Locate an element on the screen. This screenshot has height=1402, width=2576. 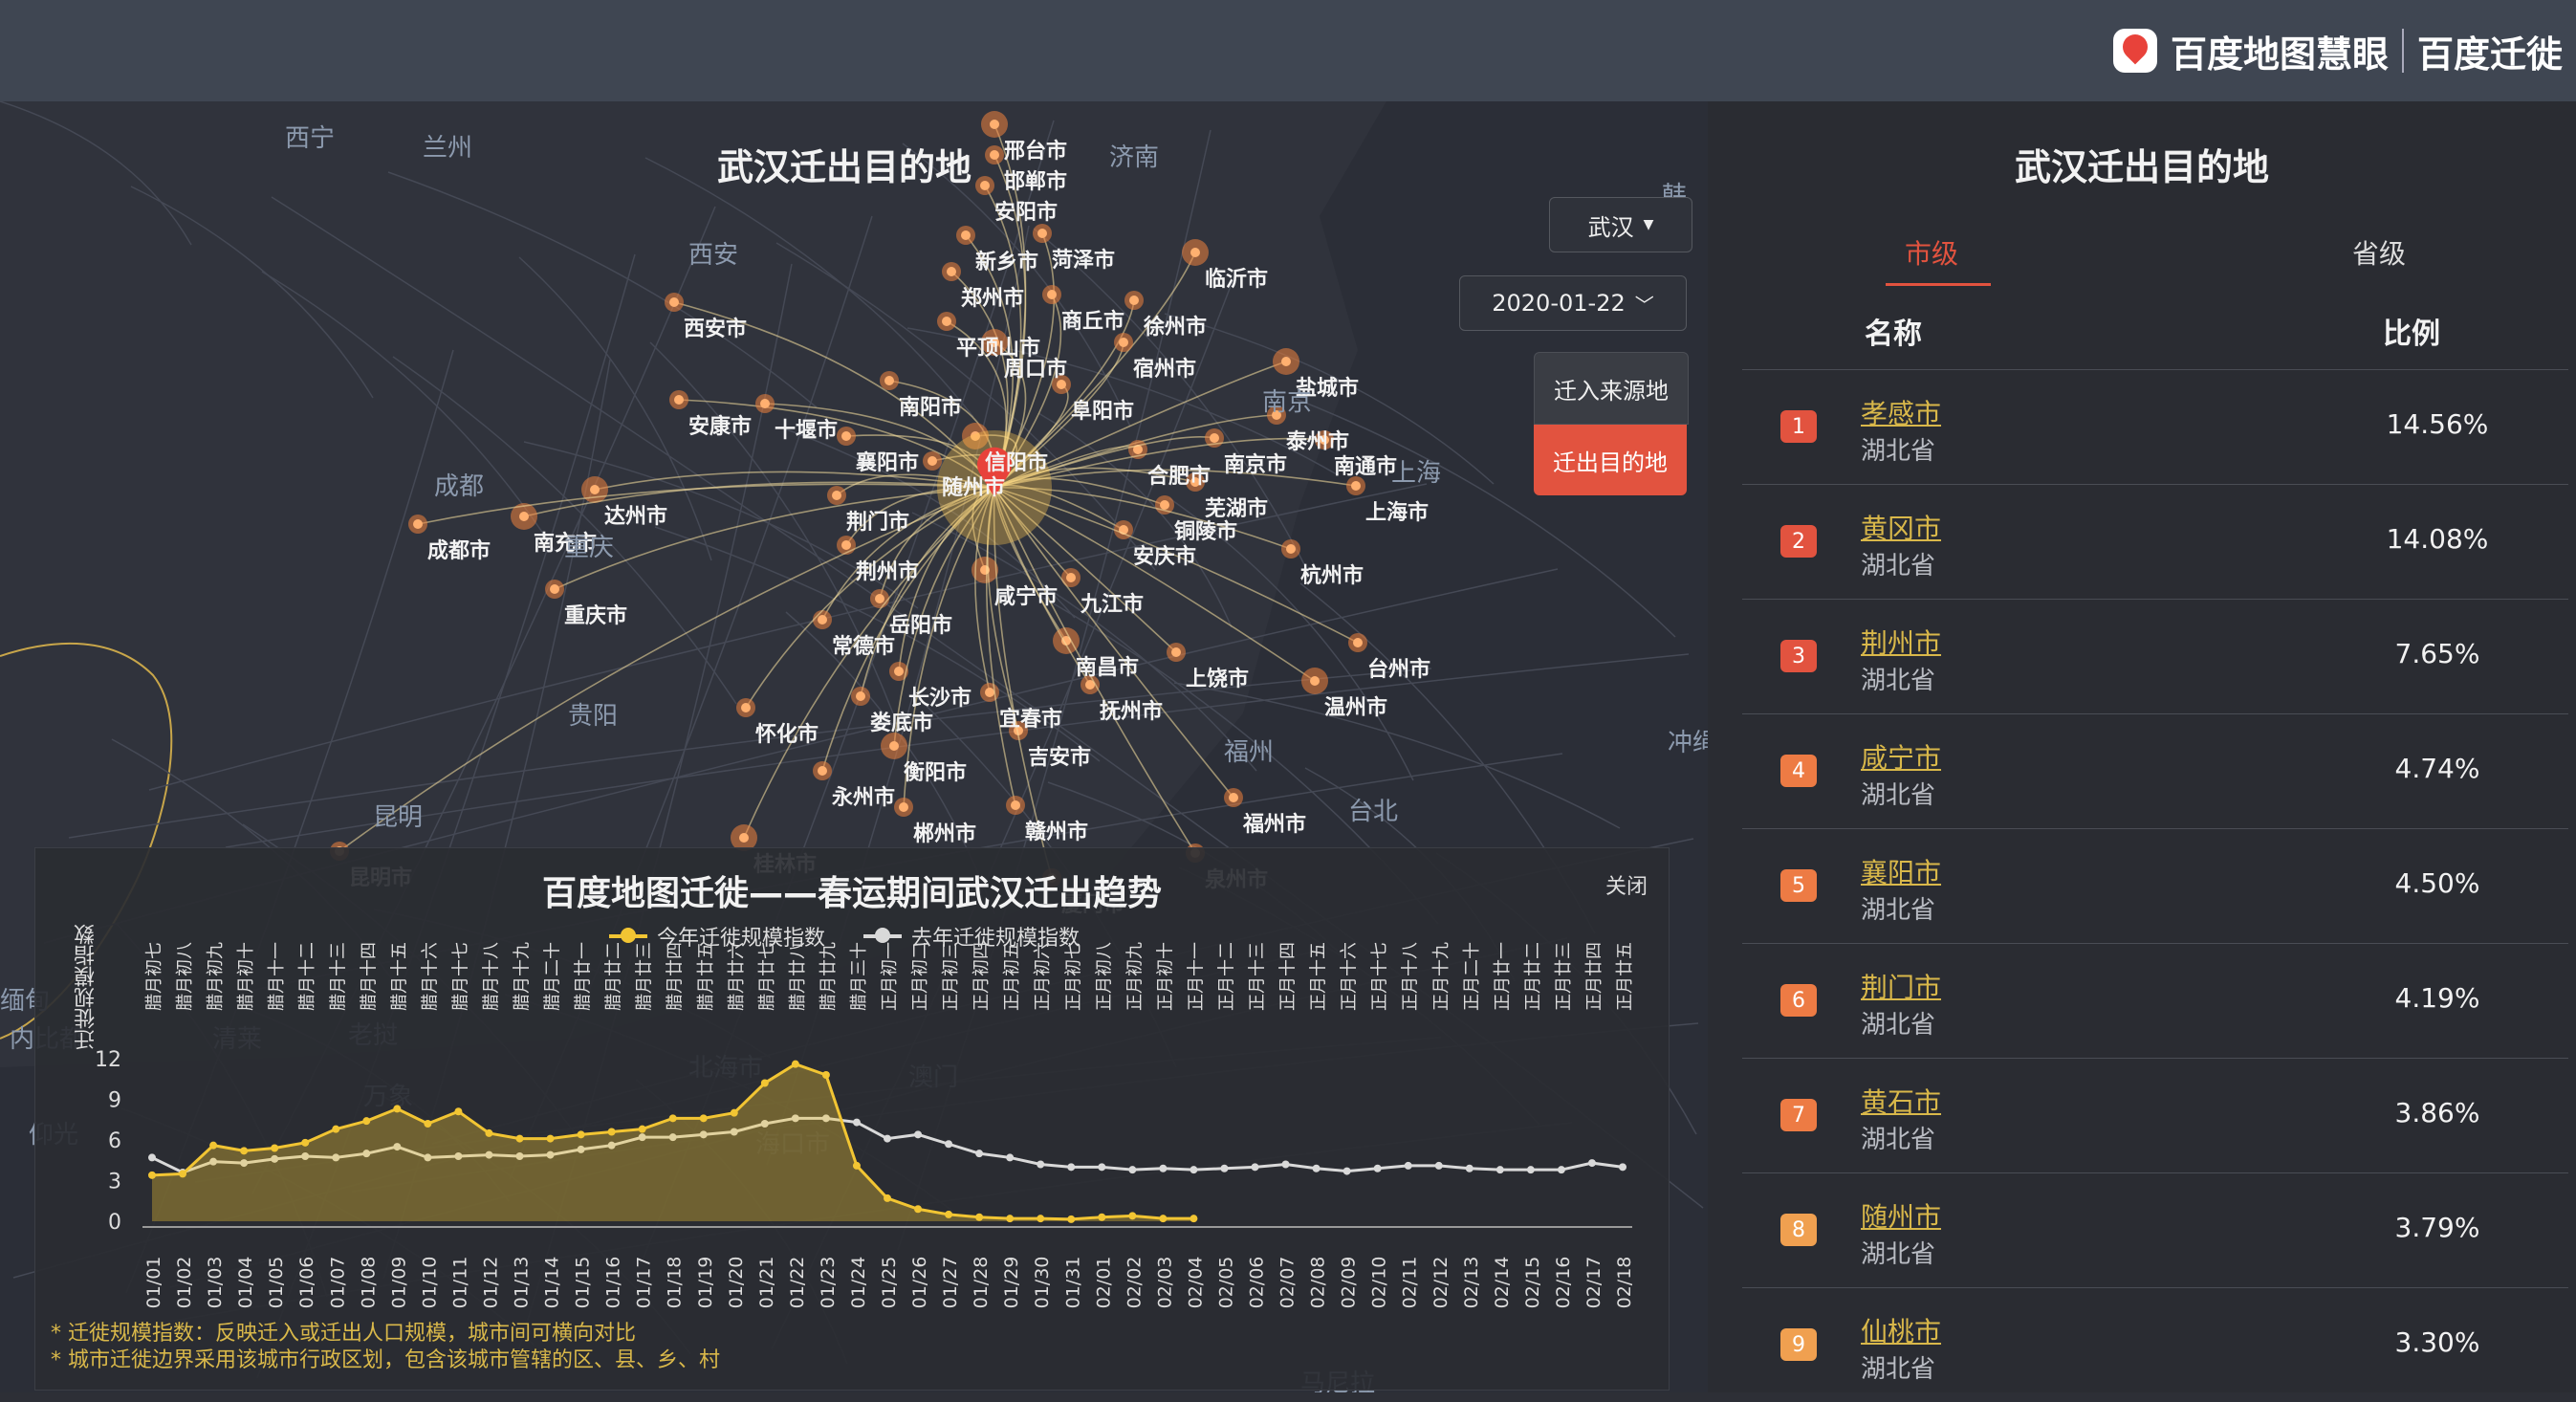
outbound-destination-button: 迁出目的地 is located at coordinates (1610, 460).